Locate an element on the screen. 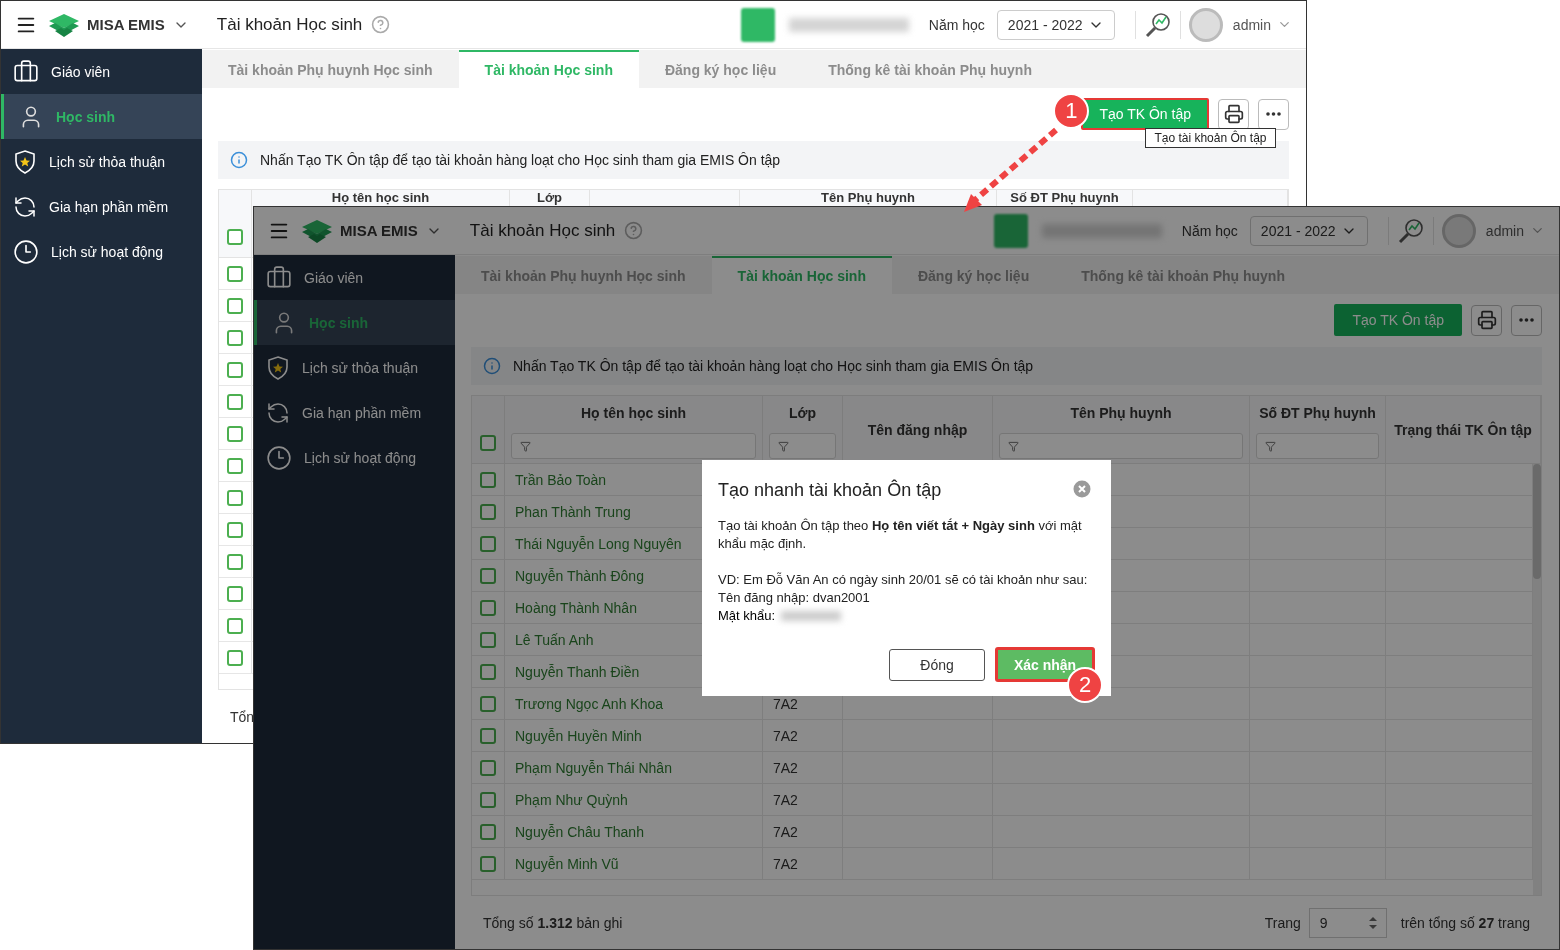 The height and width of the screenshot is (950, 1560). scrollbar is located at coordinates (1537, 679).